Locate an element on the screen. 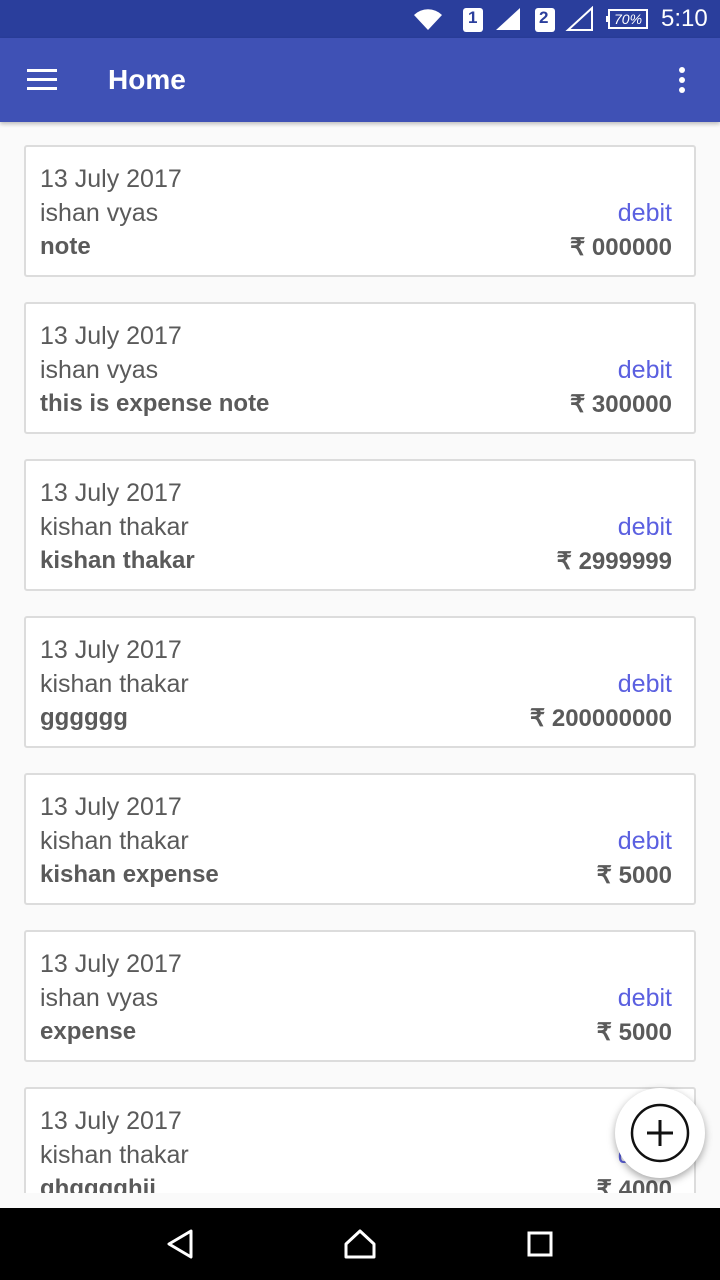 This screenshot has width=720, height=1280. transaction-note: gggggg is located at coordinates (84, 717).